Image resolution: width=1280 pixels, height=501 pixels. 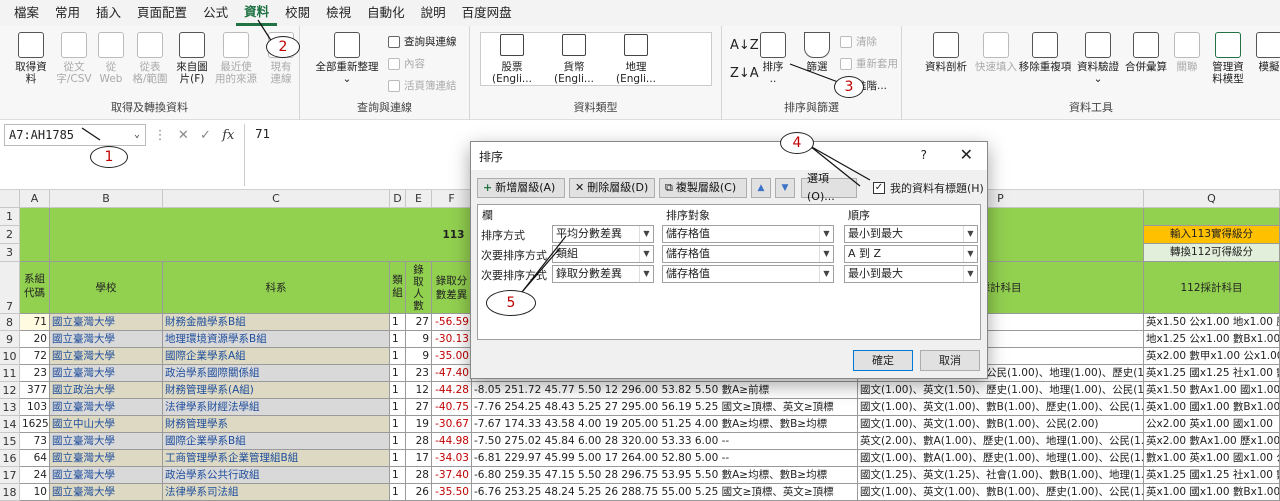 I want to click on dept-cell: 工商管理學系企業管理組B組, so click(x=276, y=458).